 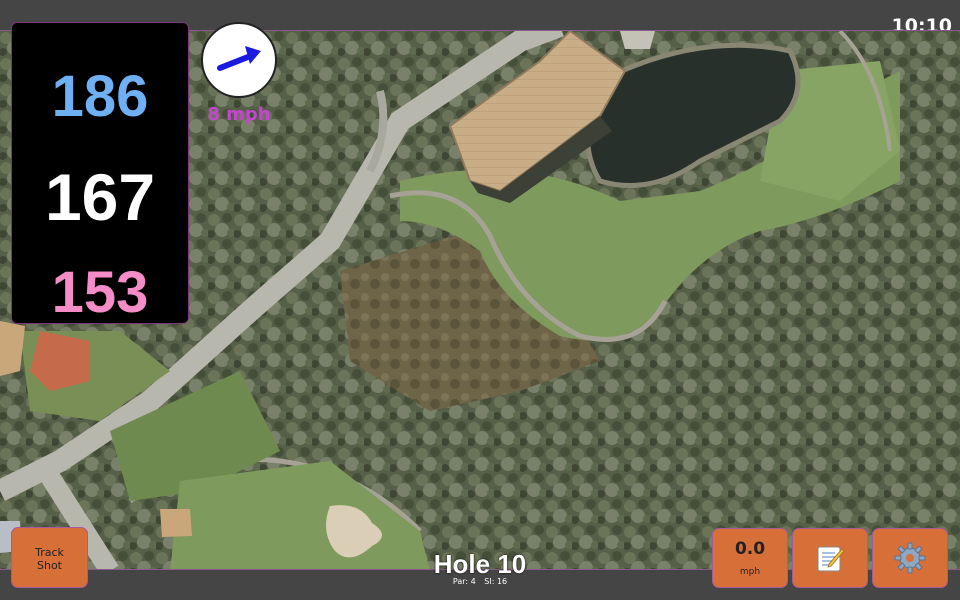 I want to click on track-shot-label-line1: Track, so click(x=49, y=552).